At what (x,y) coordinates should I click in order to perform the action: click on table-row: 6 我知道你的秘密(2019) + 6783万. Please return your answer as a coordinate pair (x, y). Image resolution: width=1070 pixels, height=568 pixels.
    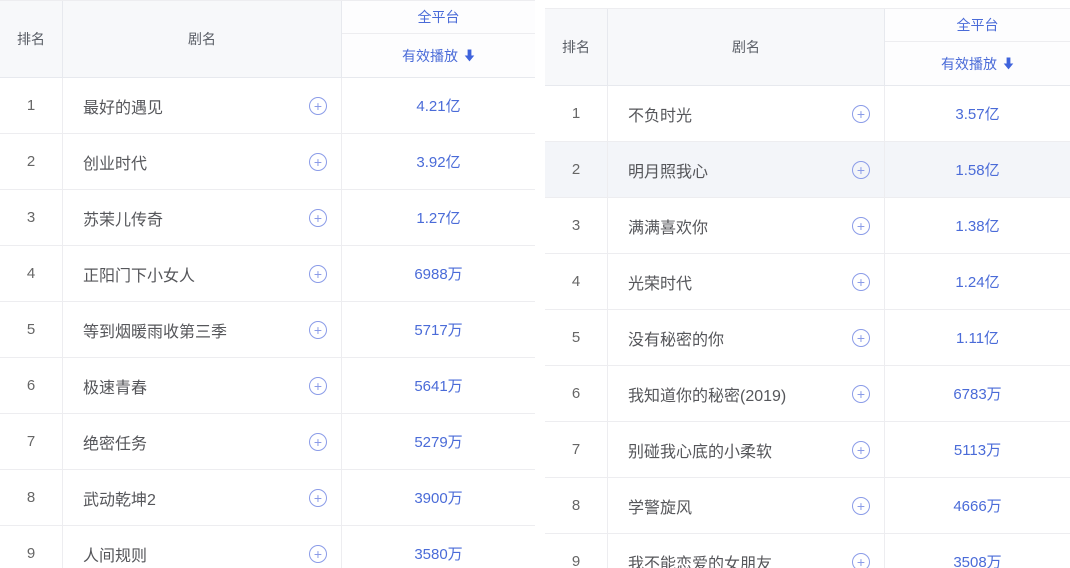
    Looking at the image, I should click on (807, 394).